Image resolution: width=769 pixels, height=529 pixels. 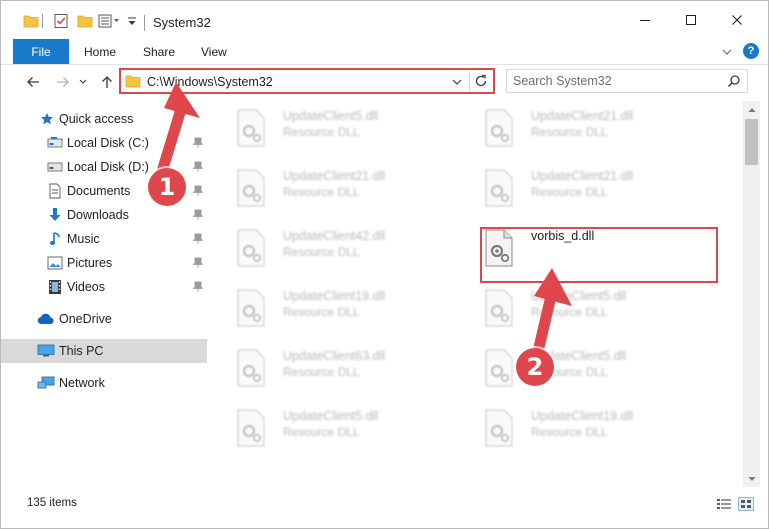 I want to click on vertical-scrollbar, so click(x=751, y=294).